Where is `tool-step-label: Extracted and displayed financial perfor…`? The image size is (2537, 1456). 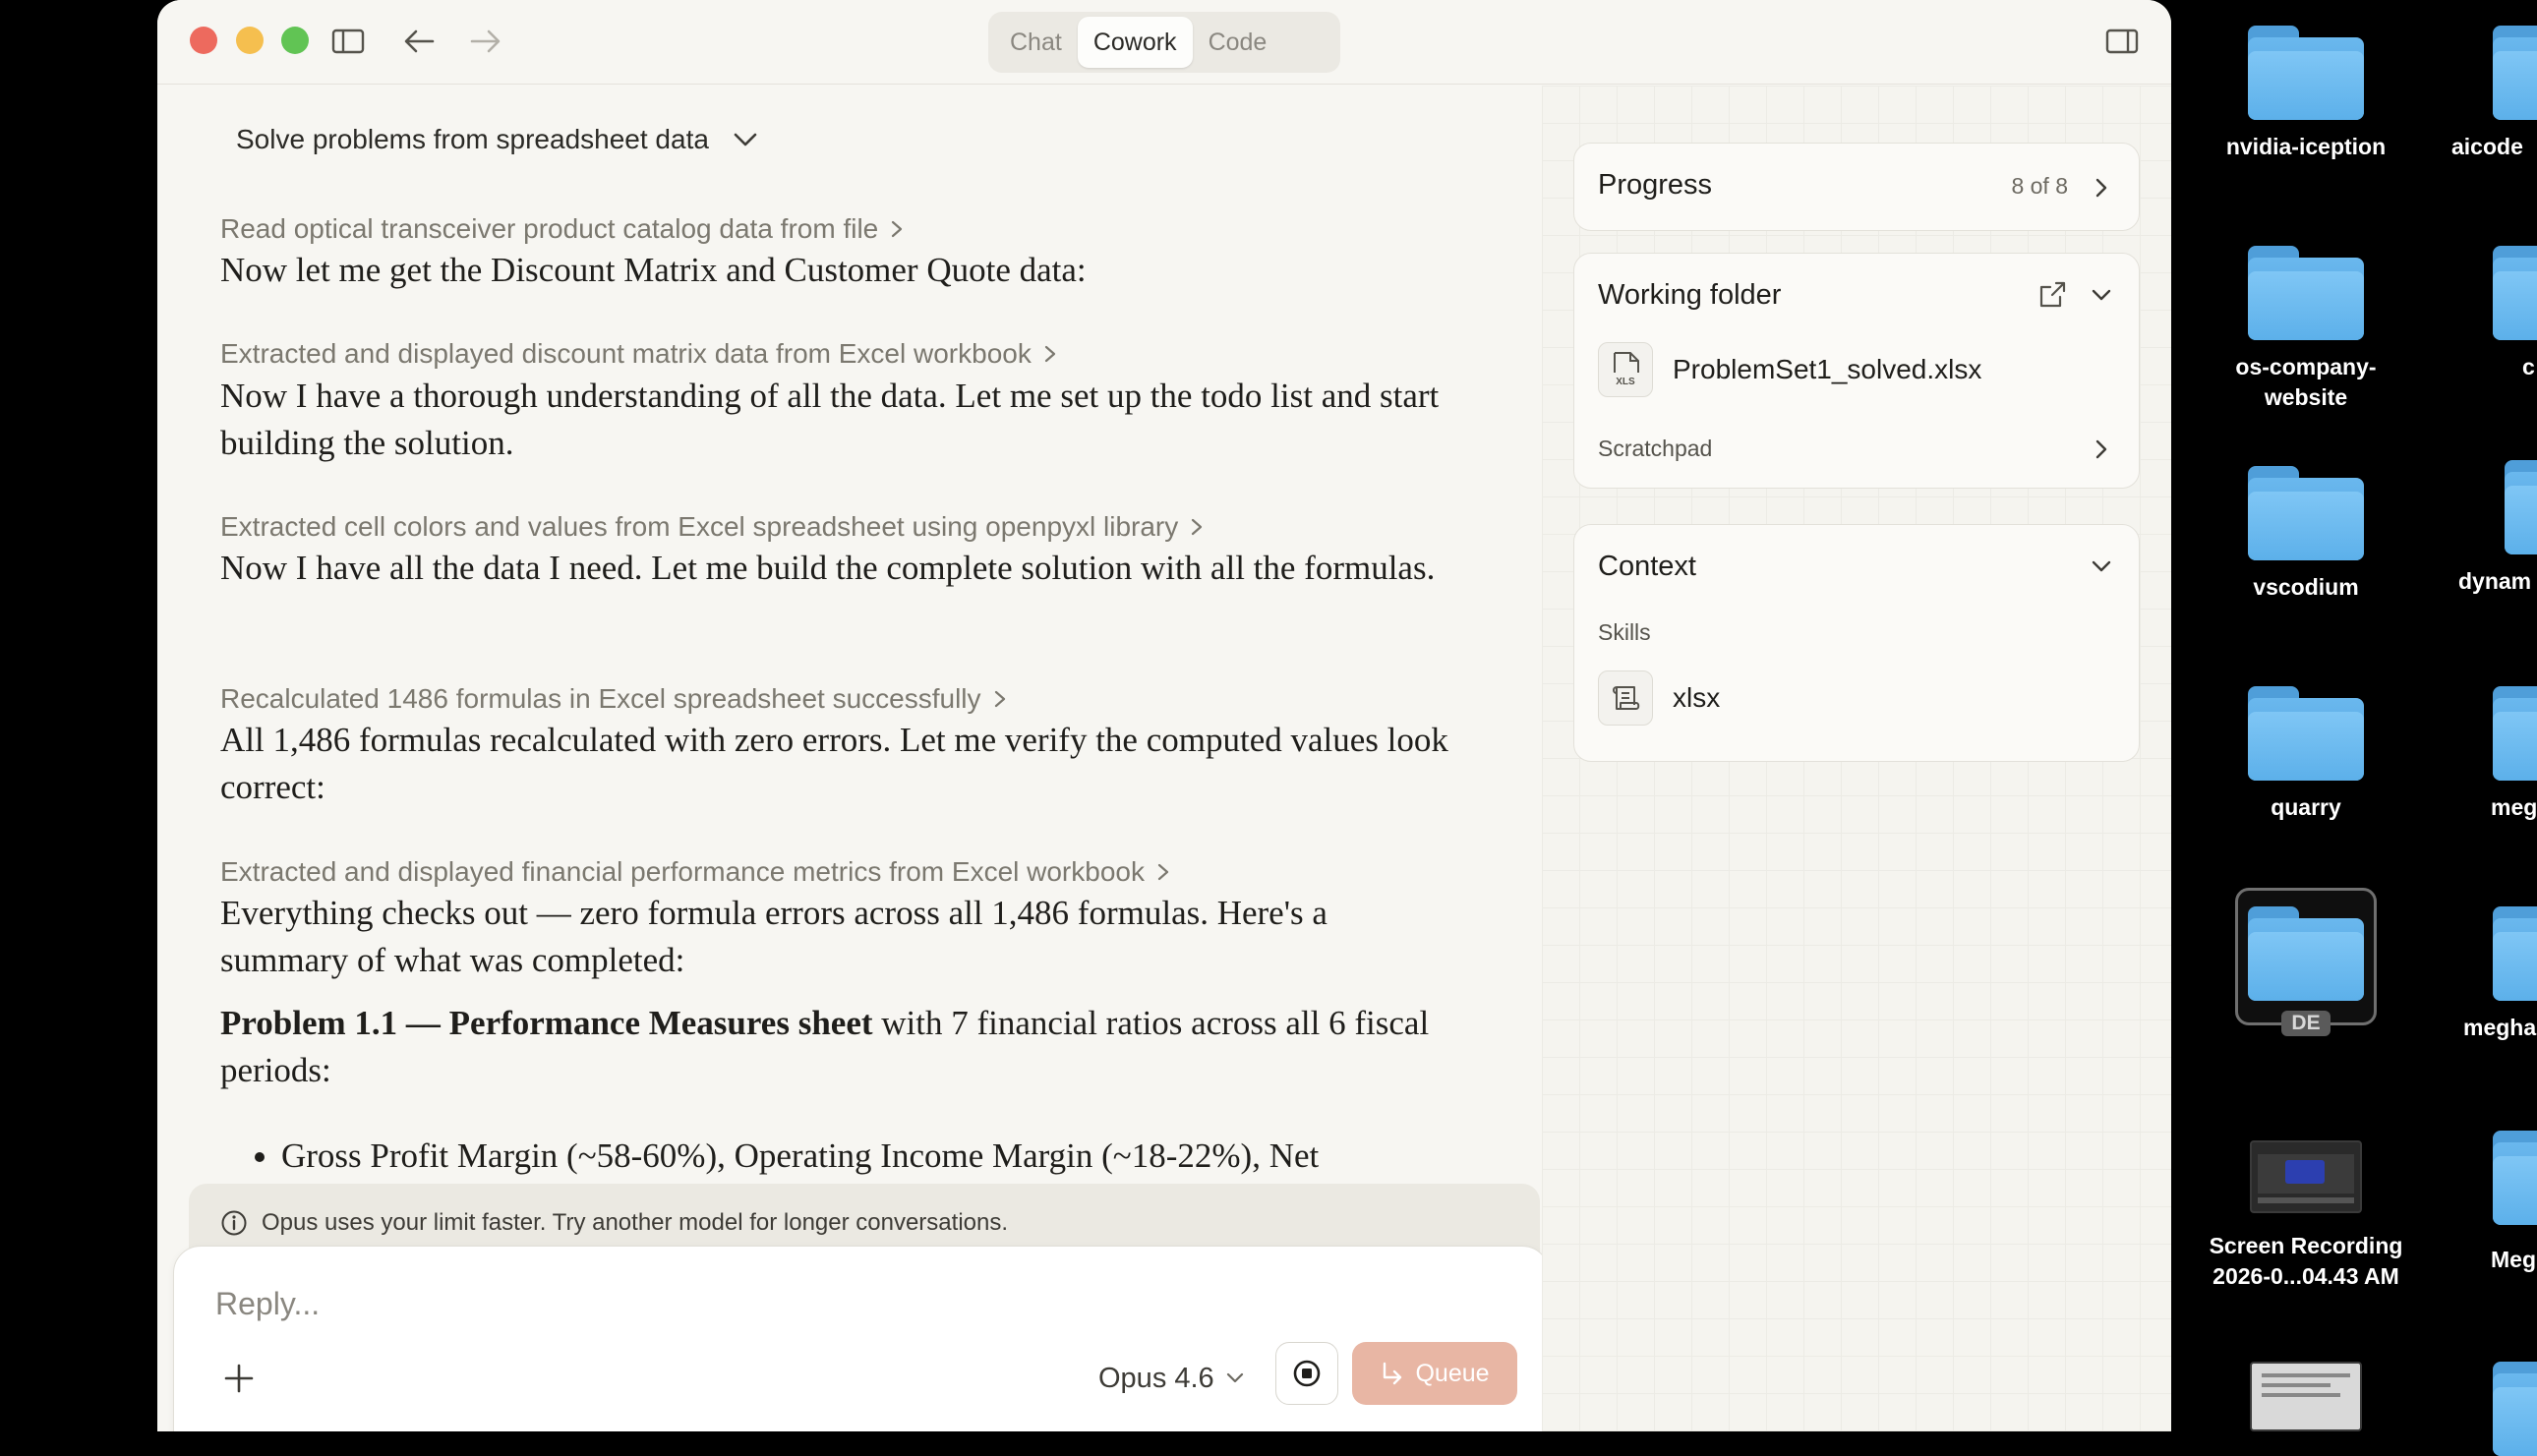 tool-step-label: Extracted and displayed financial perfor… is located at coordinates (682, 871).